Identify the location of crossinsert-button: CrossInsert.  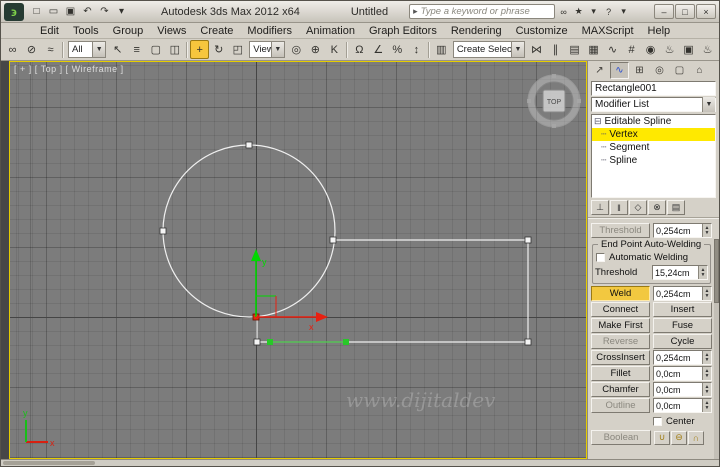
(620, 357).